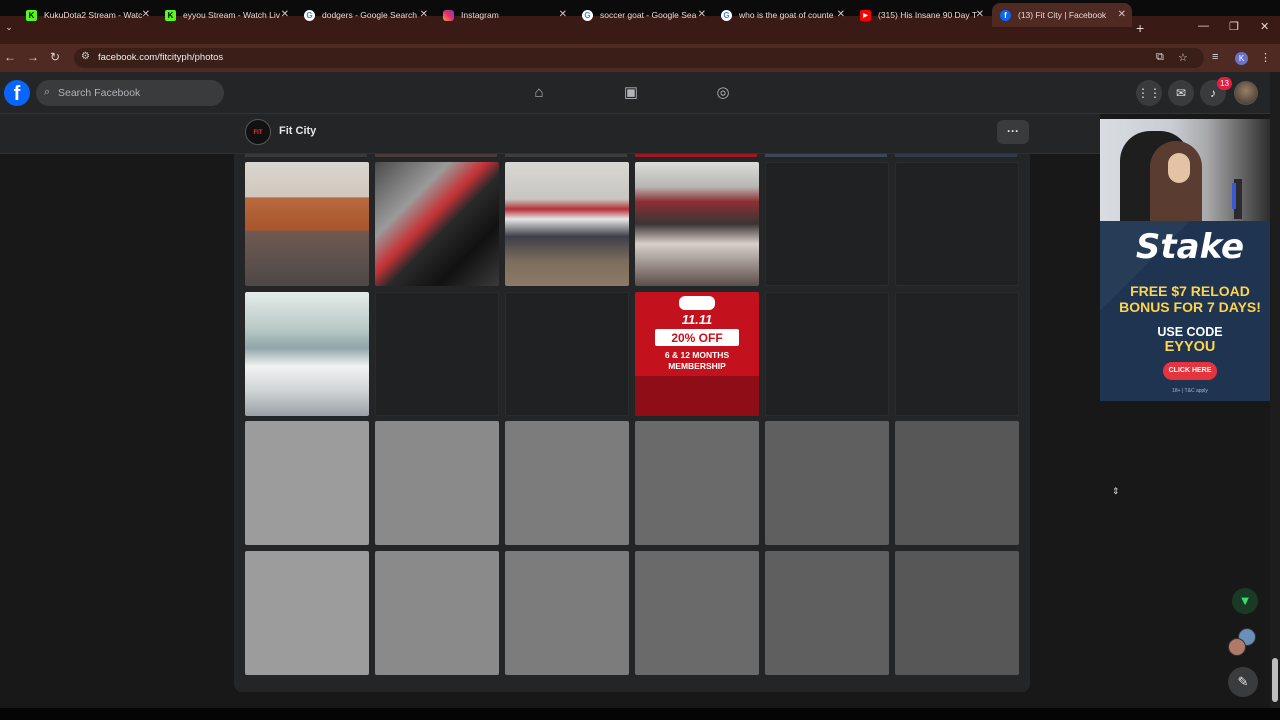  Describe the element at coordinates (9, 29) in the screenshot. I see `tab-search-icon: ⌄` at that location.